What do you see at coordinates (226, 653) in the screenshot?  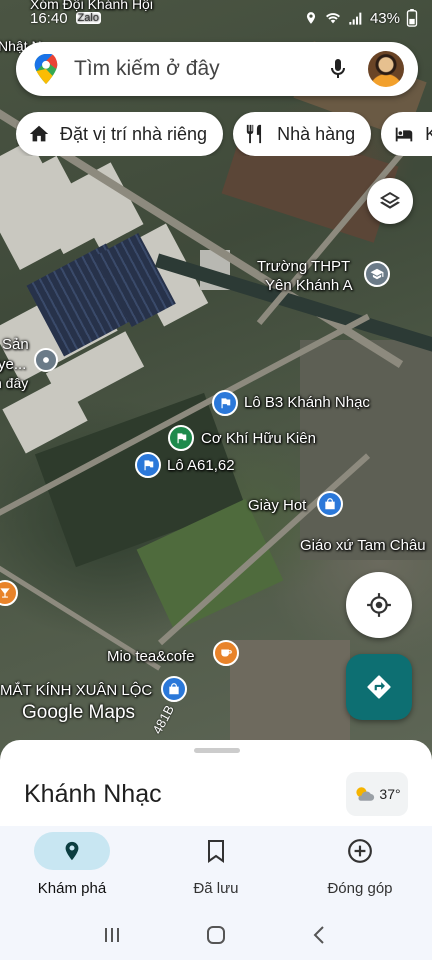 I see `cafe-pin-icon` at bounding box center [226, 653].